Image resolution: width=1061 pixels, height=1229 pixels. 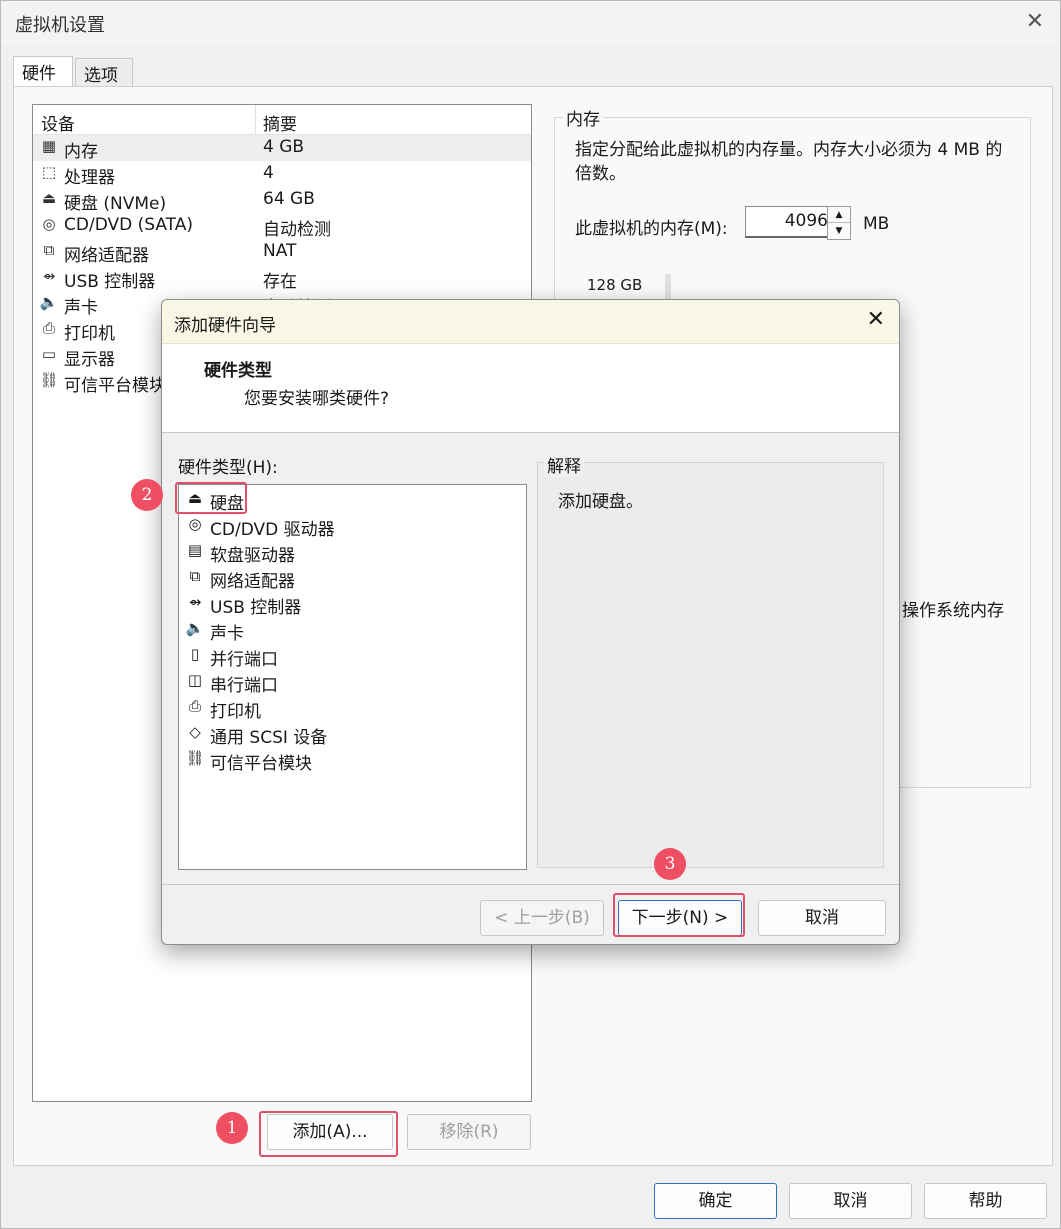 What do you see at coordinates (256, 608) in the screenshot?
I see `hw-item-label: USB 控制器` at bounding box center [256, 608].